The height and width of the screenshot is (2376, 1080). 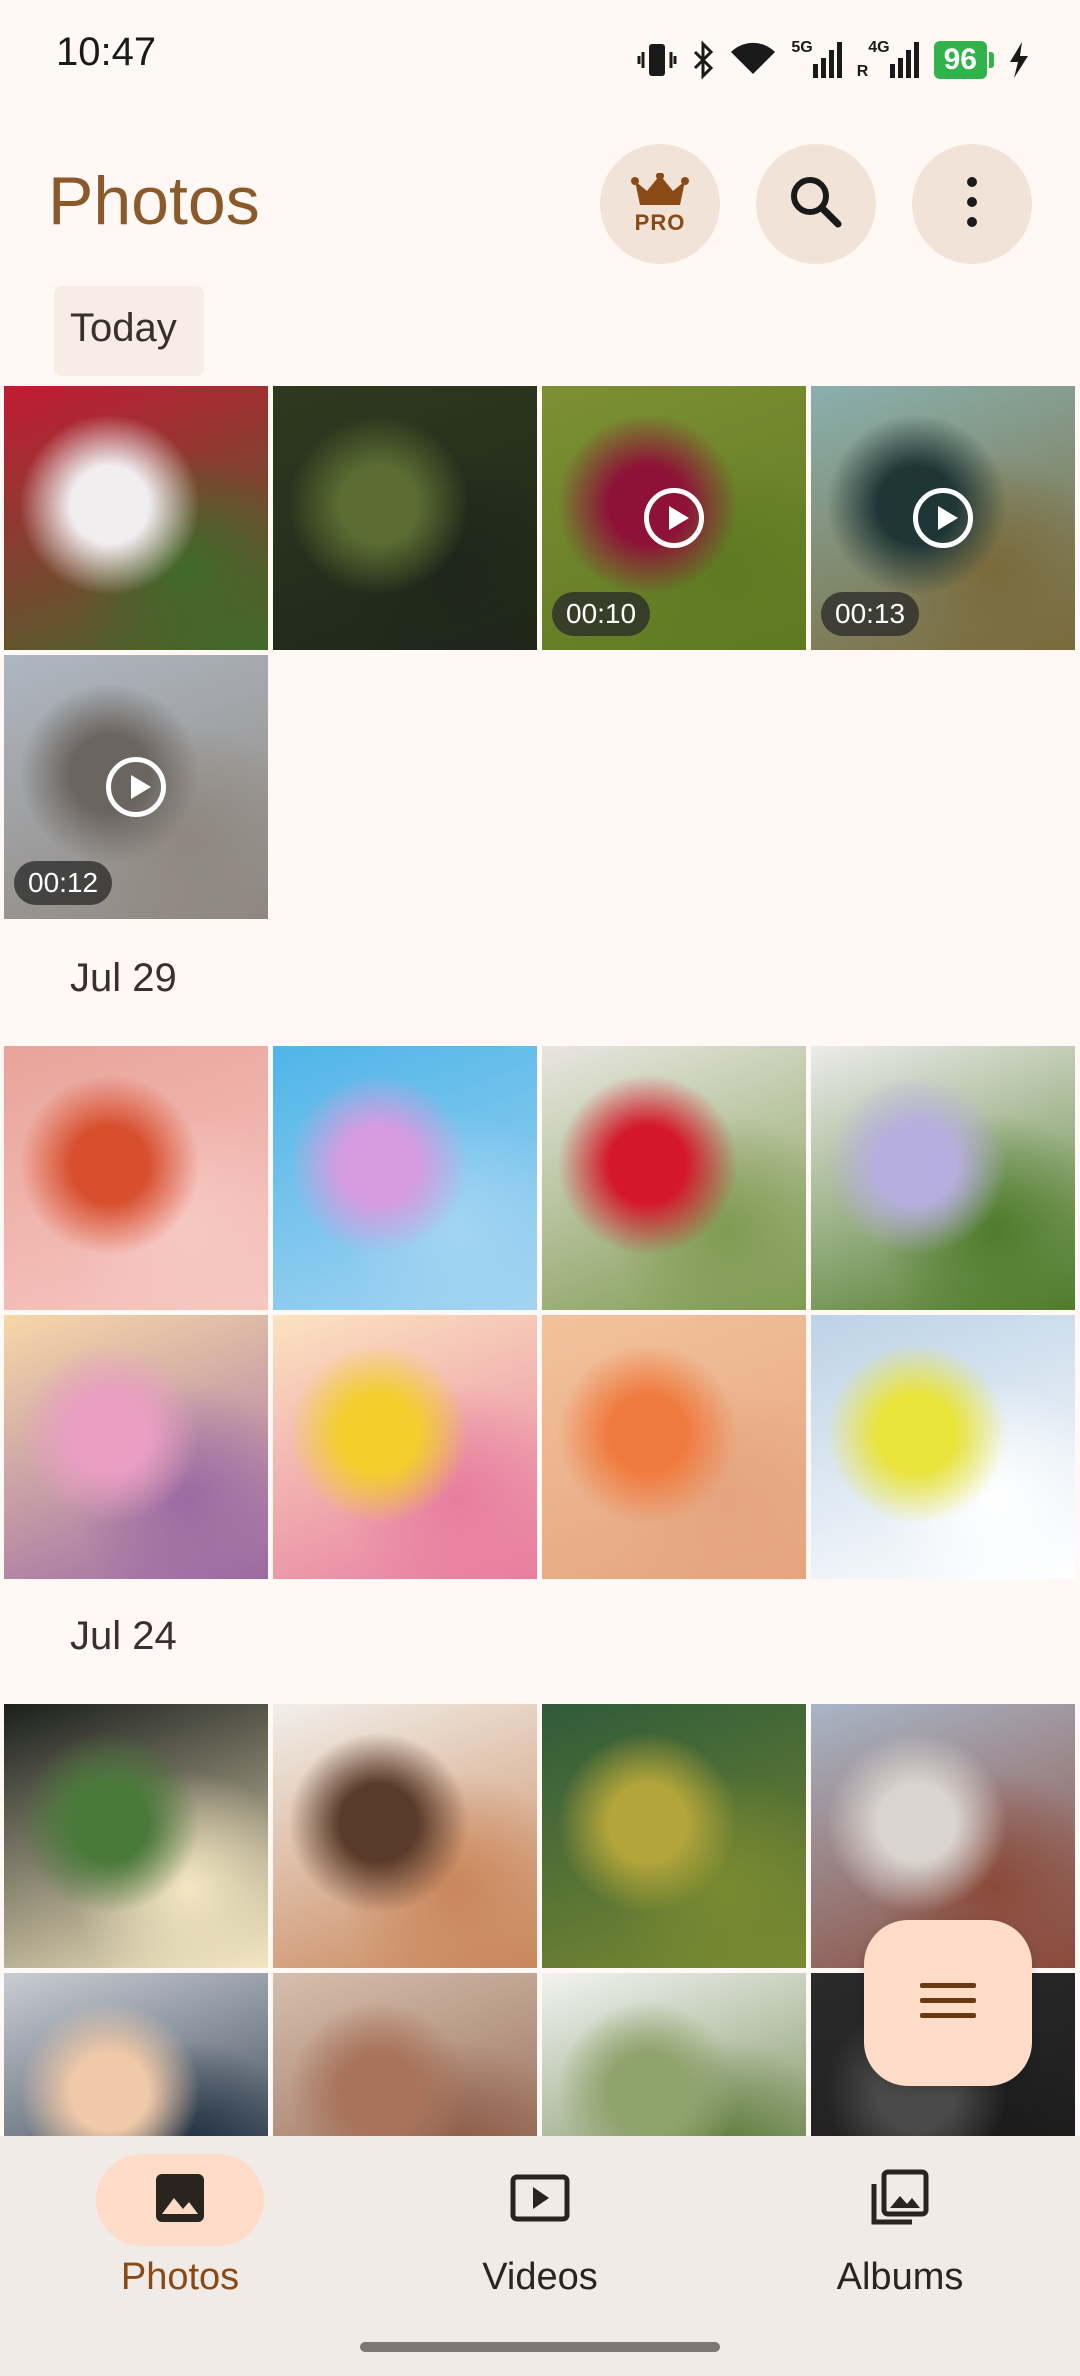 I want to click on section-label: Today, so click(x=123, y=328).